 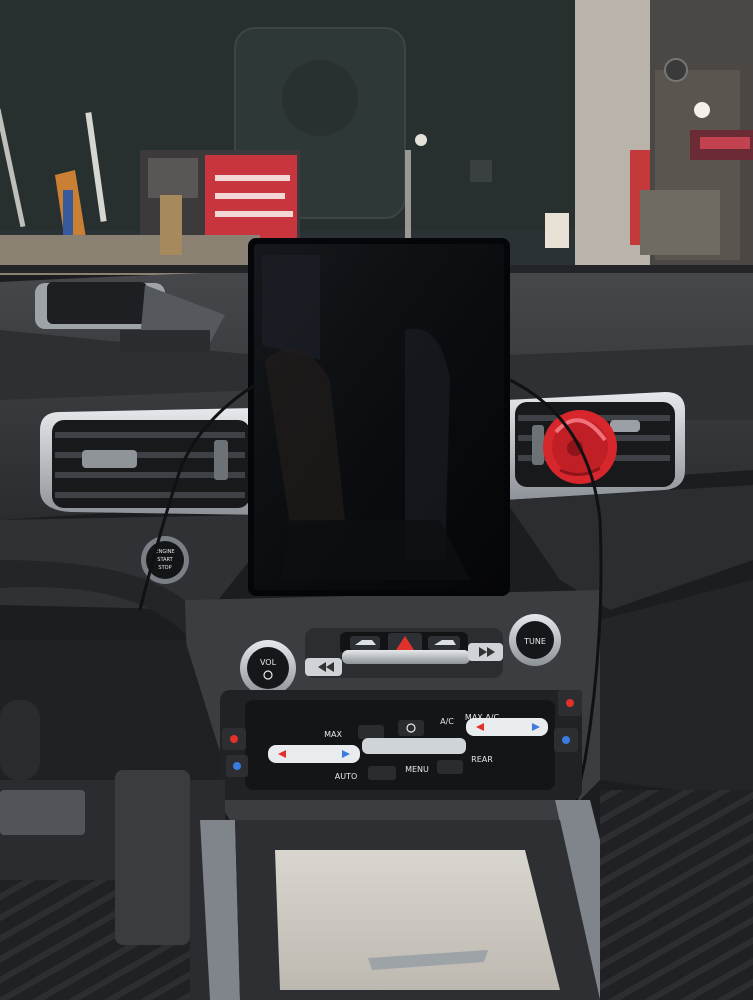 What do you see at coordinates (404, 653) in the screenshot?
I see `media-control-strip` at bounding box center [404, 653].